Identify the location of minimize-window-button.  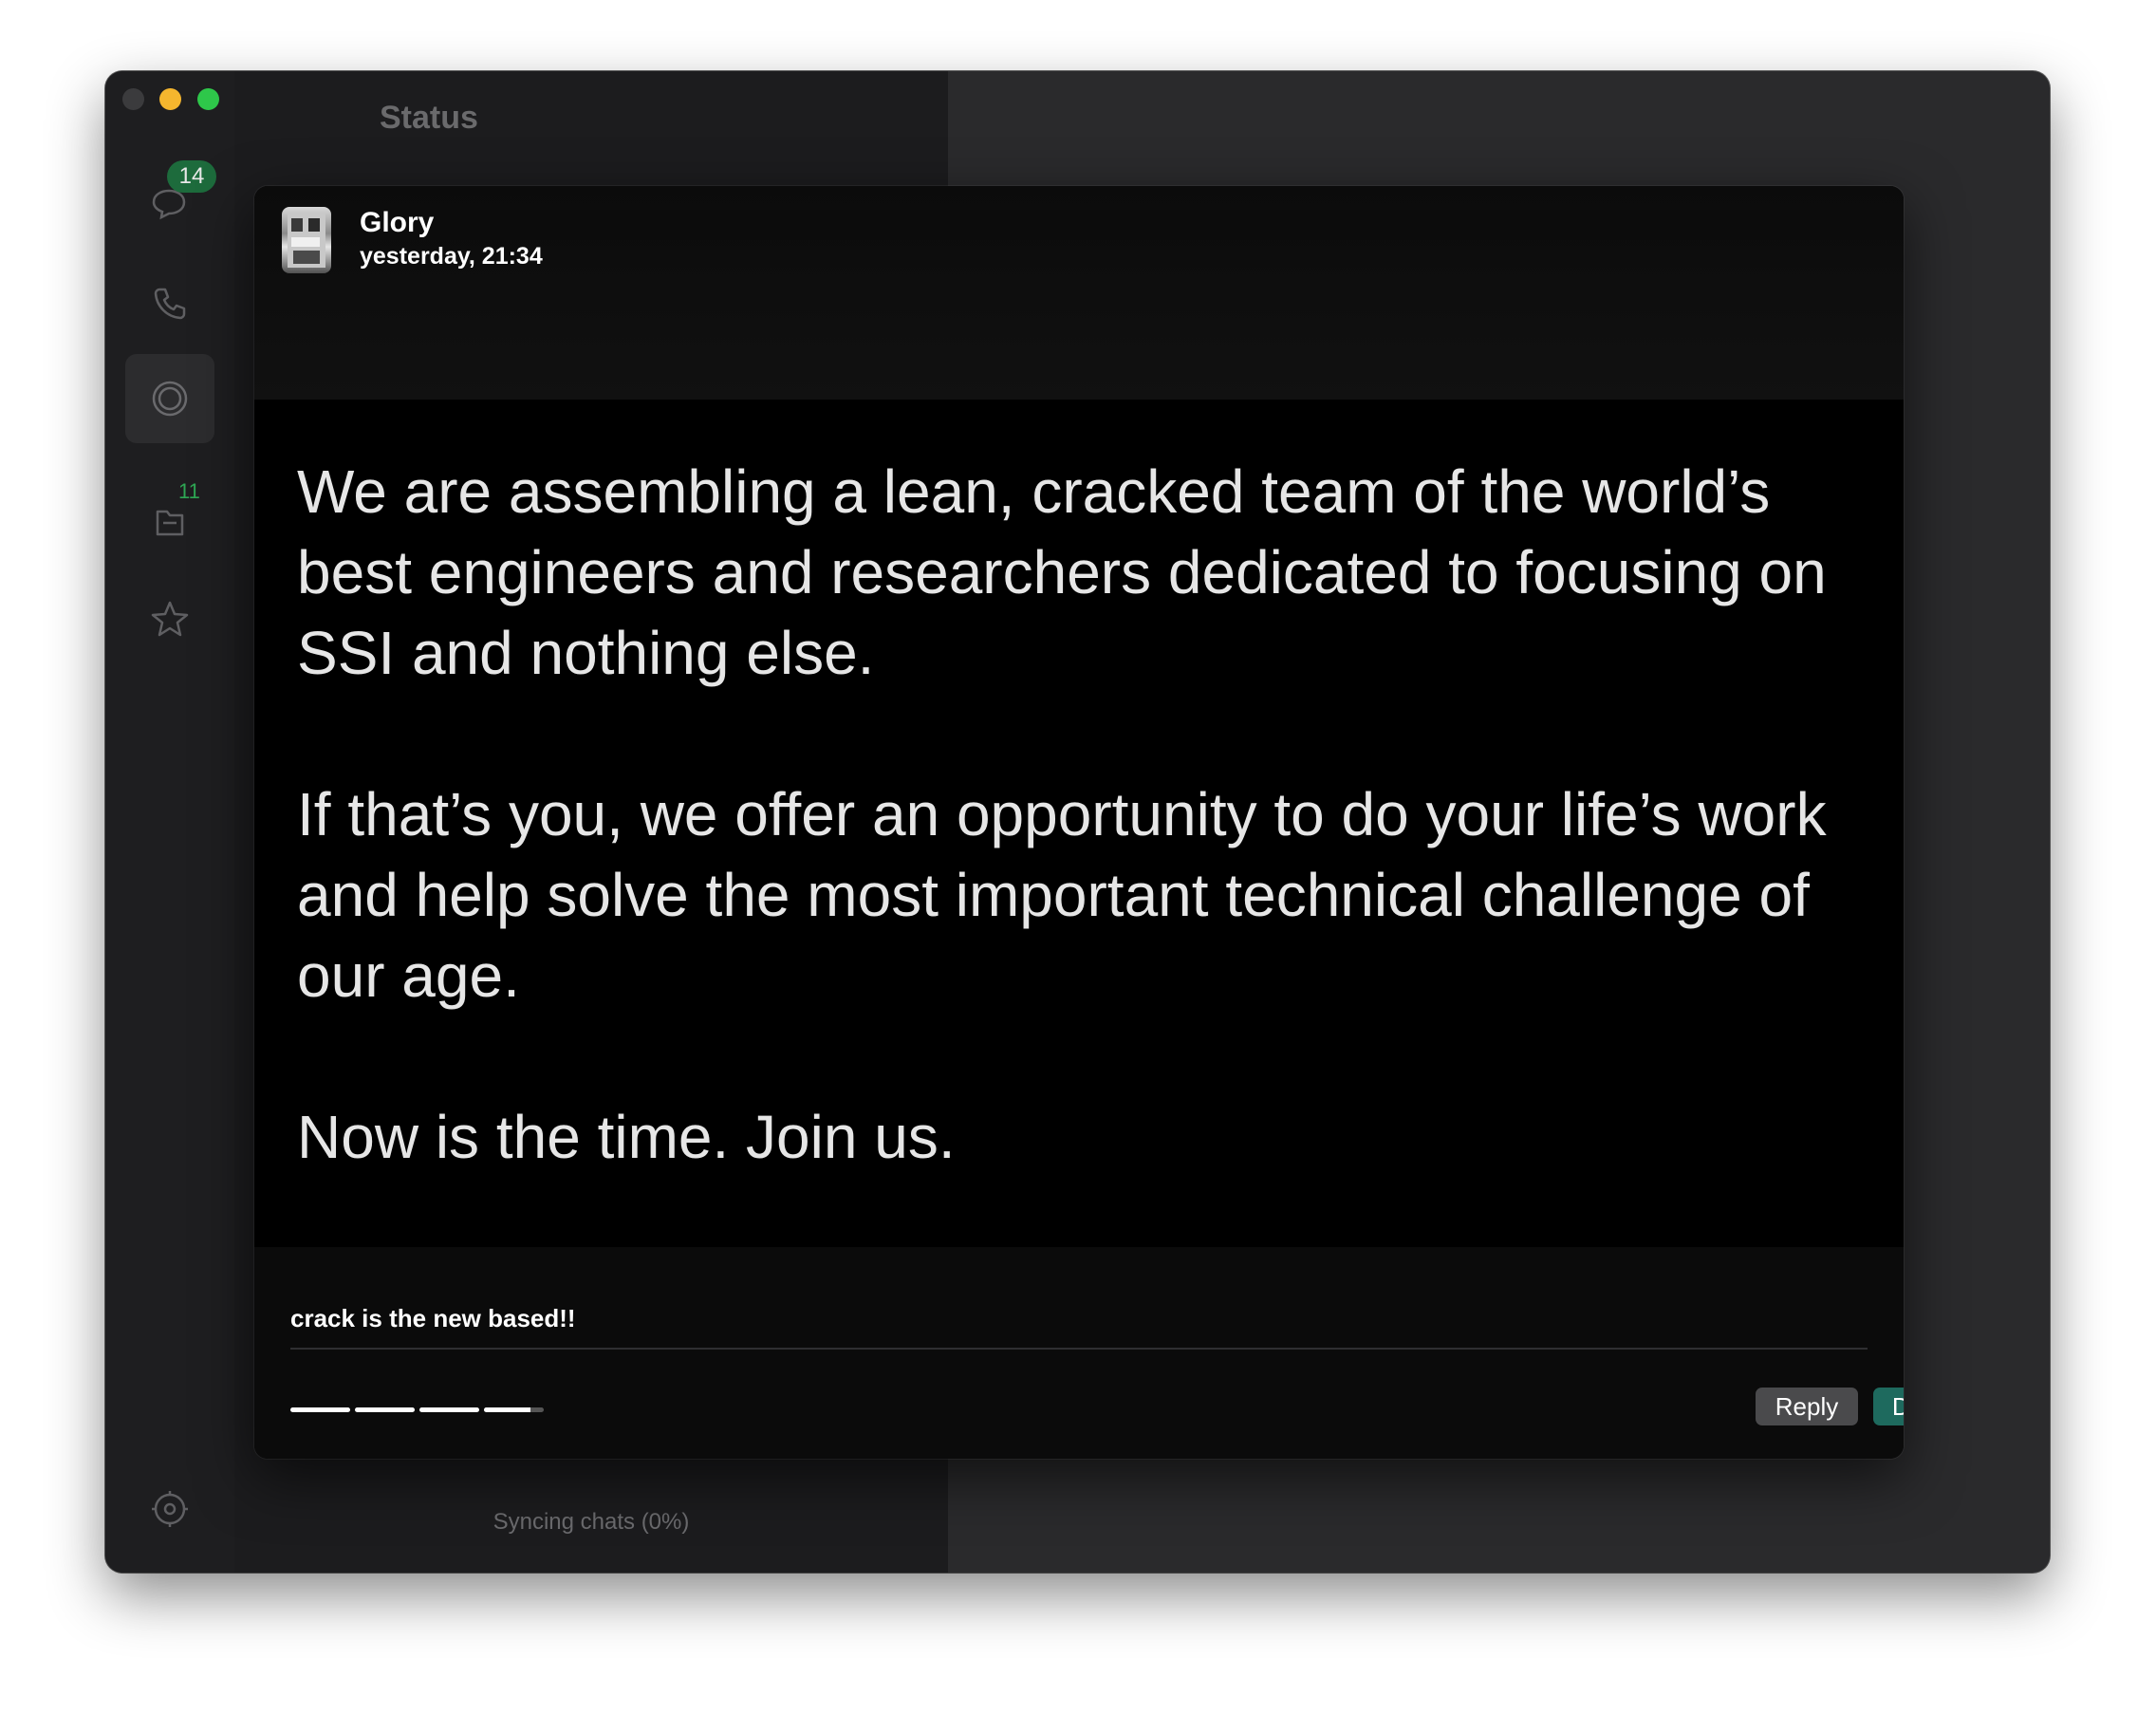
(170, 99).